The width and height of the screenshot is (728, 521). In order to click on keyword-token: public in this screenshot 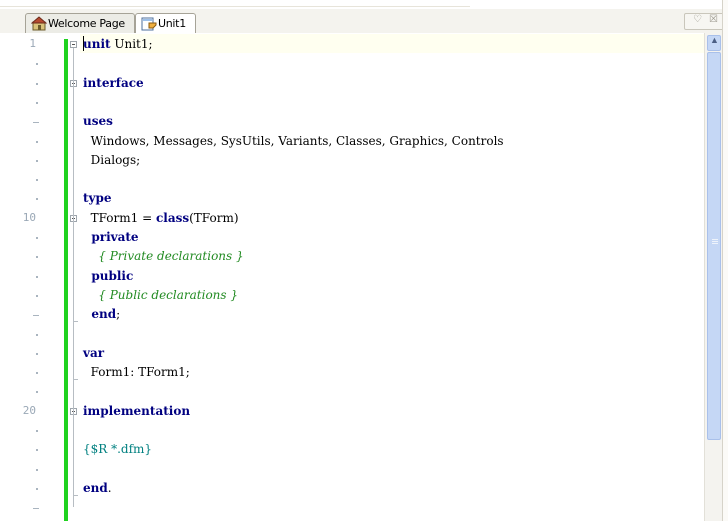, I will do `click(108, 275)`.